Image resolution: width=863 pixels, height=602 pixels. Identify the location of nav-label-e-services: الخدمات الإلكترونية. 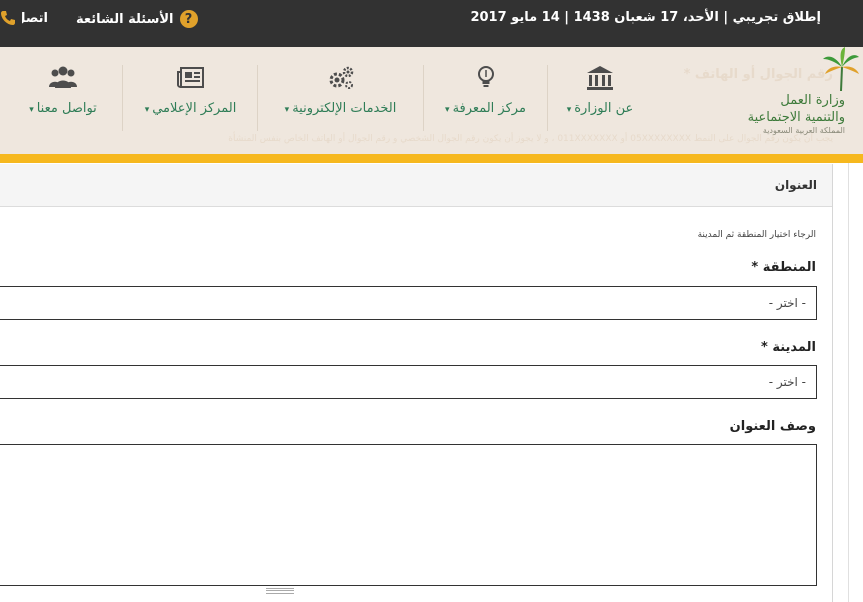
(344, 108).